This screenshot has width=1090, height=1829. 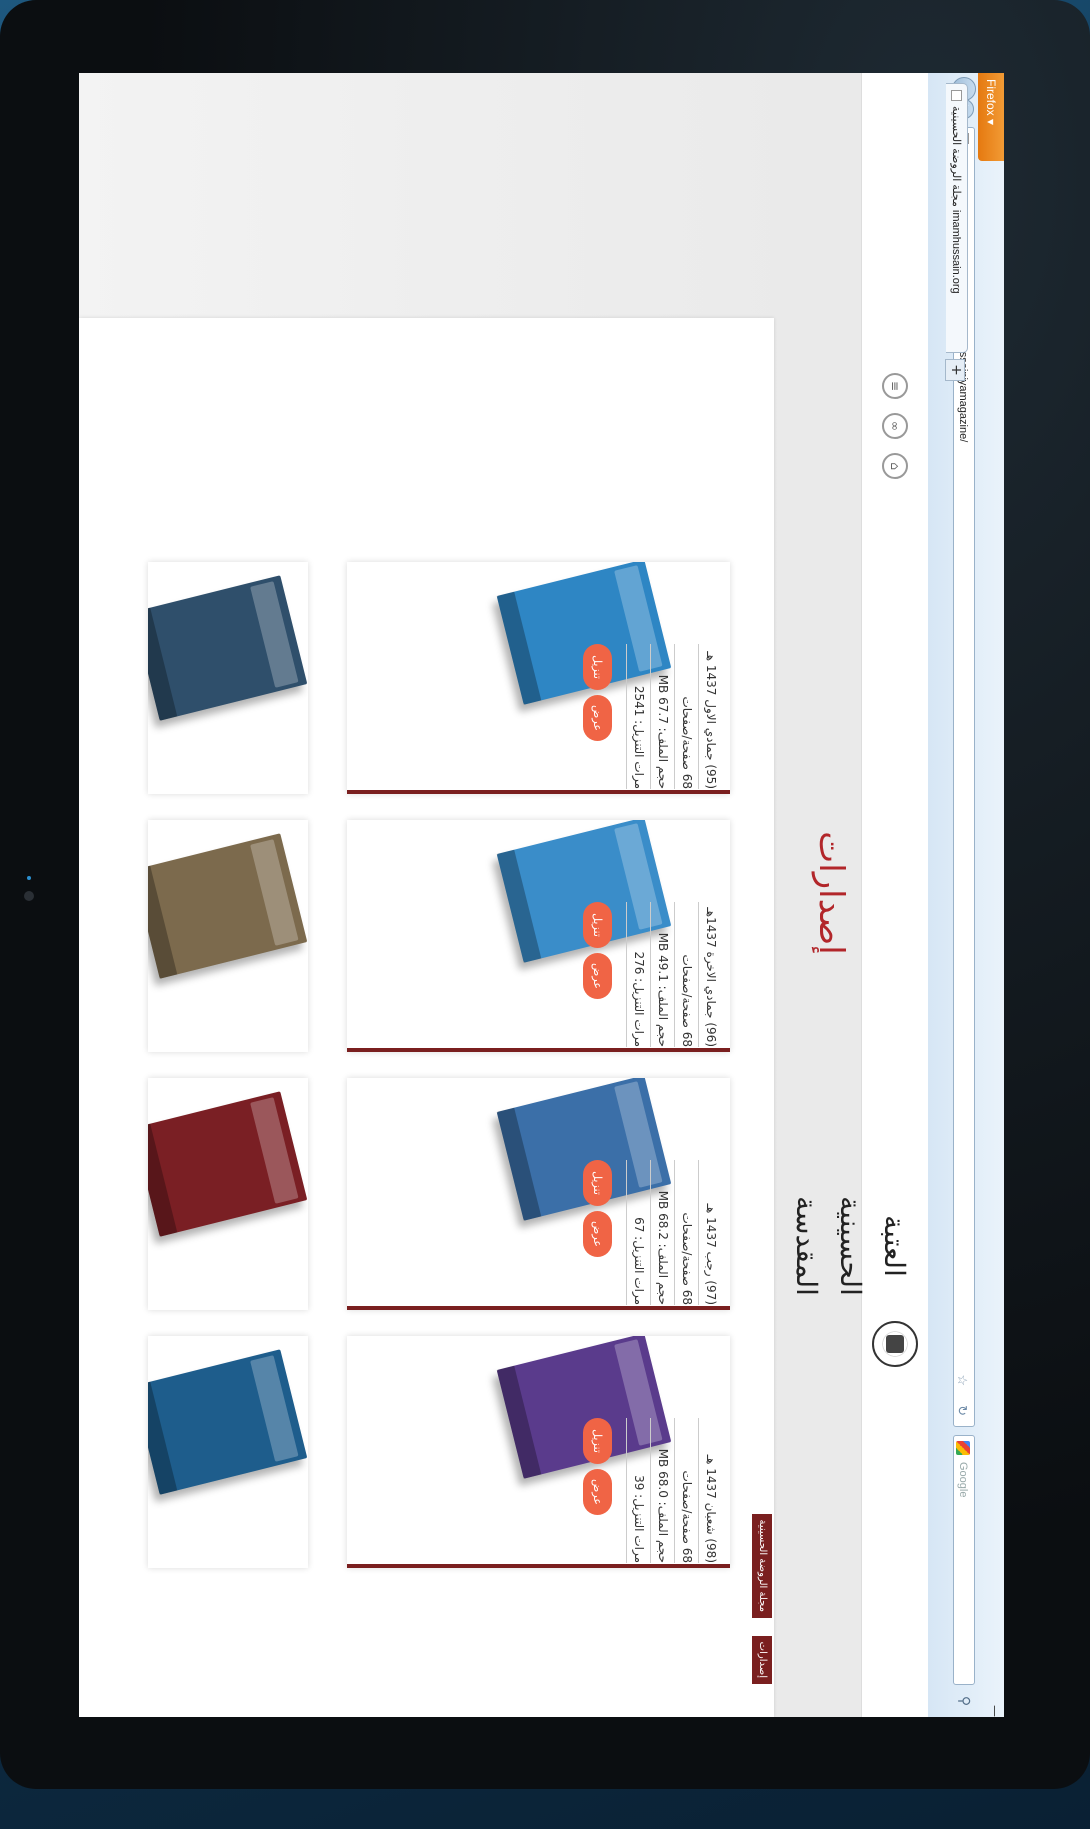 I want to click on camera-indicator, so click(x=29, y=878).